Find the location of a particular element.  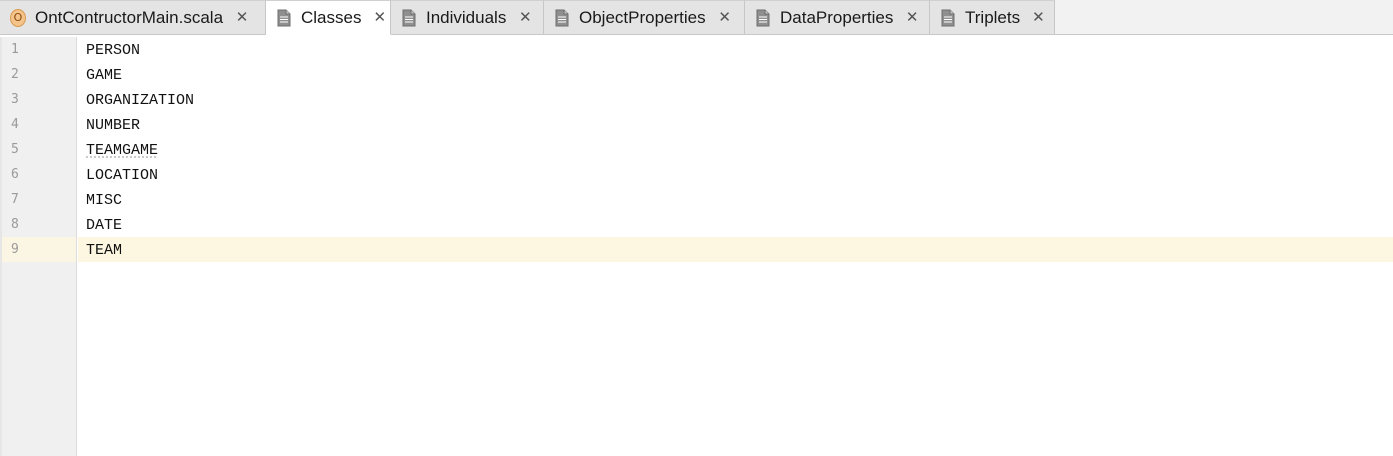

code-line: DATE is located at coordinates (104, 225).